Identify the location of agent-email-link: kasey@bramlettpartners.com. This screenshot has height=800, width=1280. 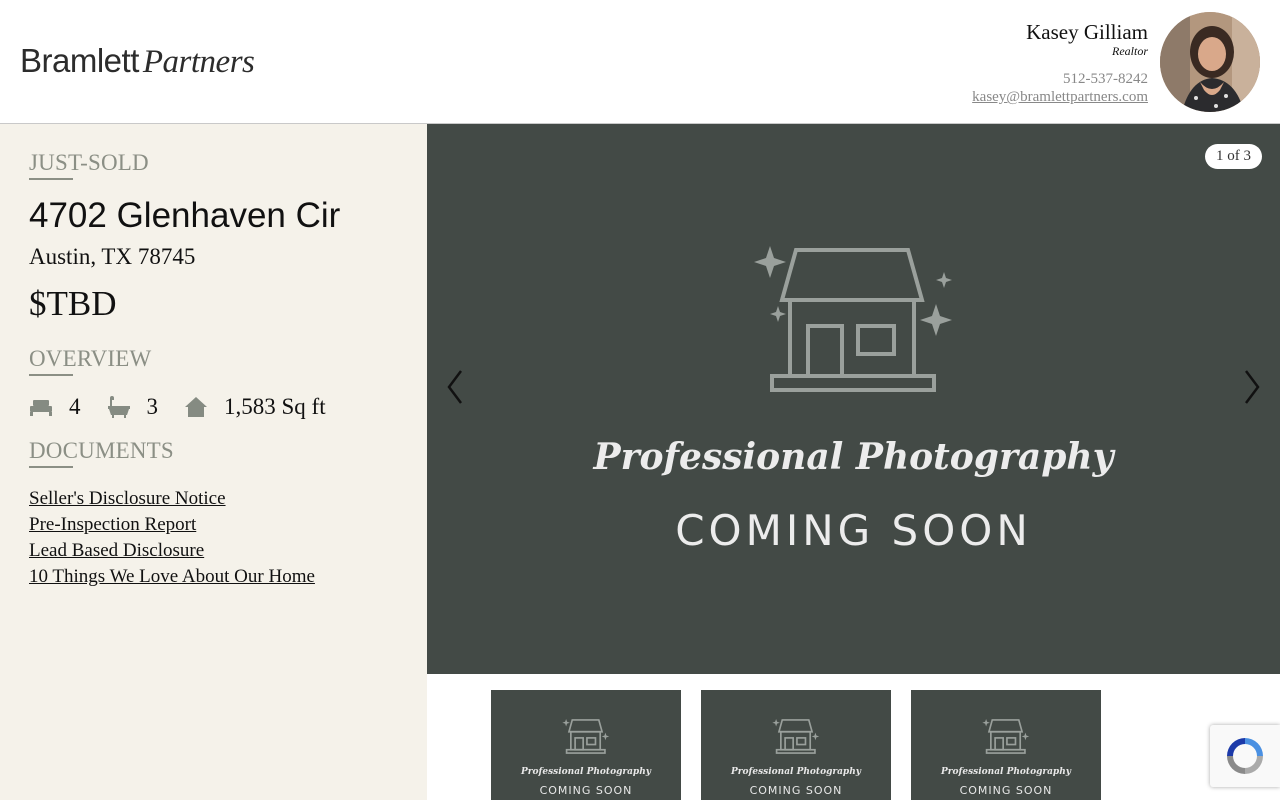
(1060, 97).